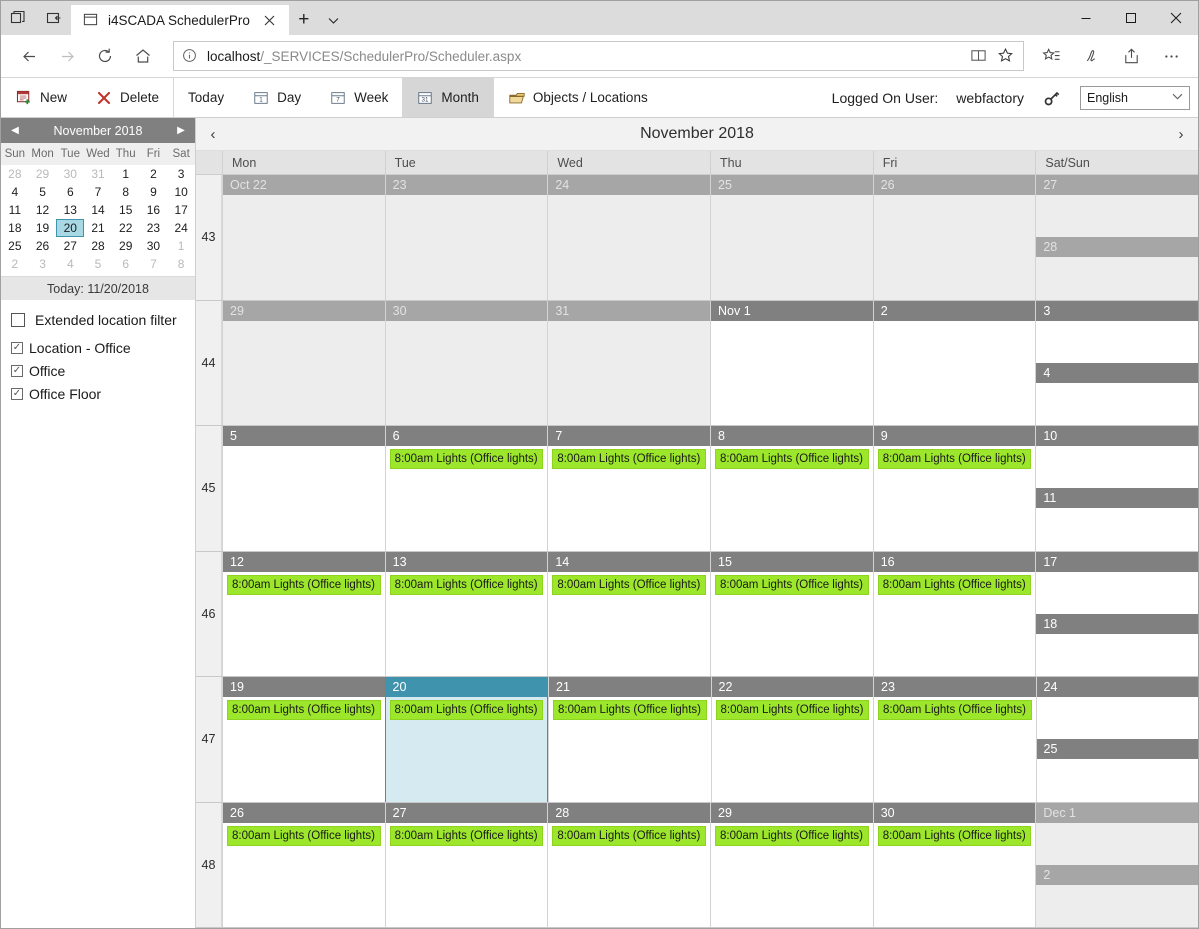  Describe the element at coordinates (103, 394) in the screenshot. I see `filter-row: ✓ Office Floor` at that location.